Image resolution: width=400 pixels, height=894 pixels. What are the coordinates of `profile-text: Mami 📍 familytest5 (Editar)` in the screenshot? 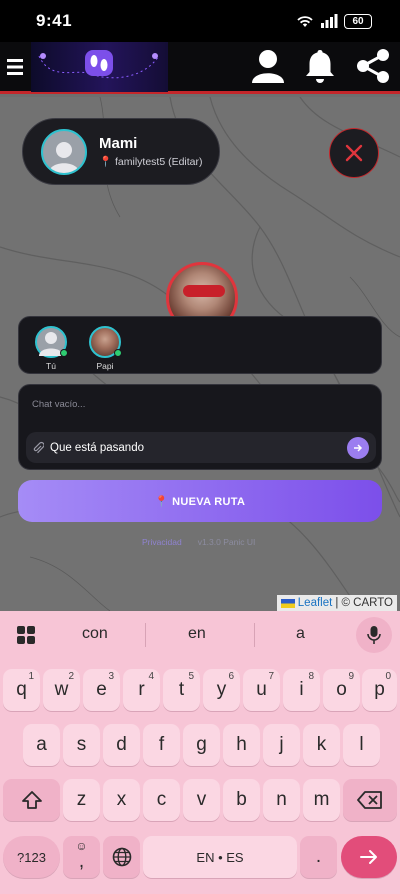 It's located at (151, 151).